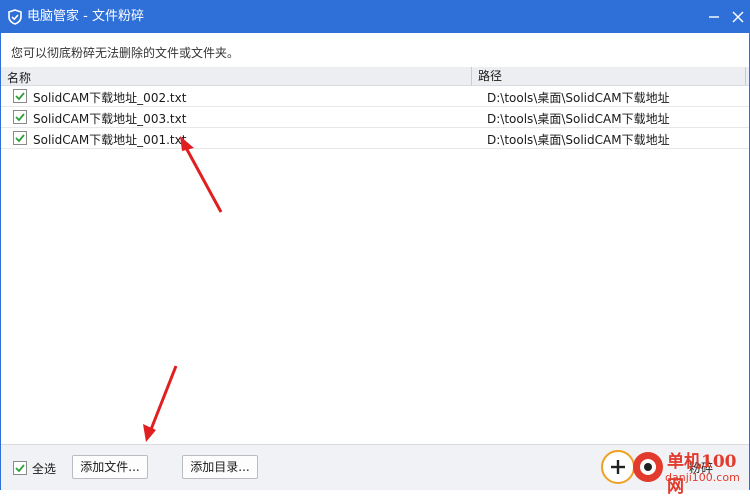 This screenshot has height=497, width=750. What do you see at coordinates (125, 53) in the screenshot?
I see `description-text: 您可以彻底粉碎无法删除的文件或文件夹。` at bounding box center [125, 53].